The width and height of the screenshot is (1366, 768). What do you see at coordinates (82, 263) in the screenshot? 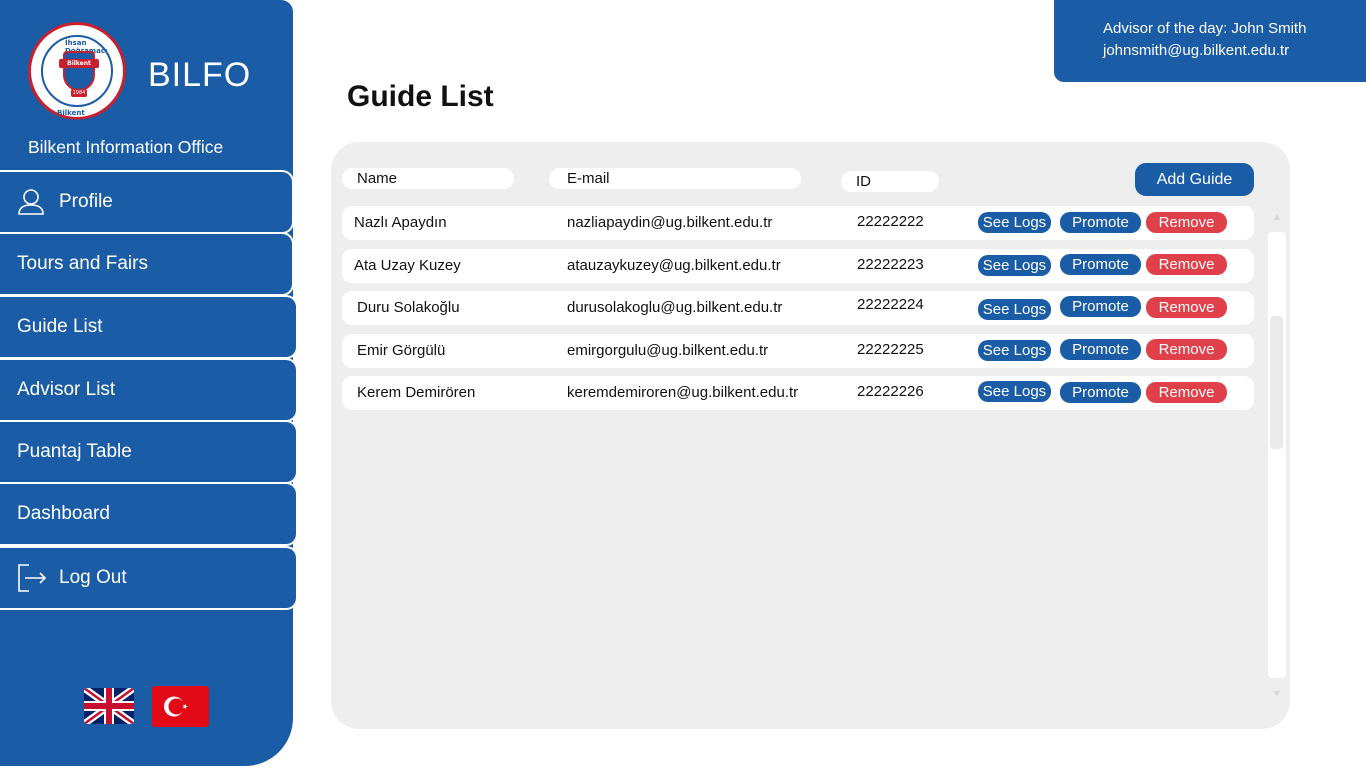
I see `sidebar-item-label: Tours and Fairs` at bounding box center [82, 263].